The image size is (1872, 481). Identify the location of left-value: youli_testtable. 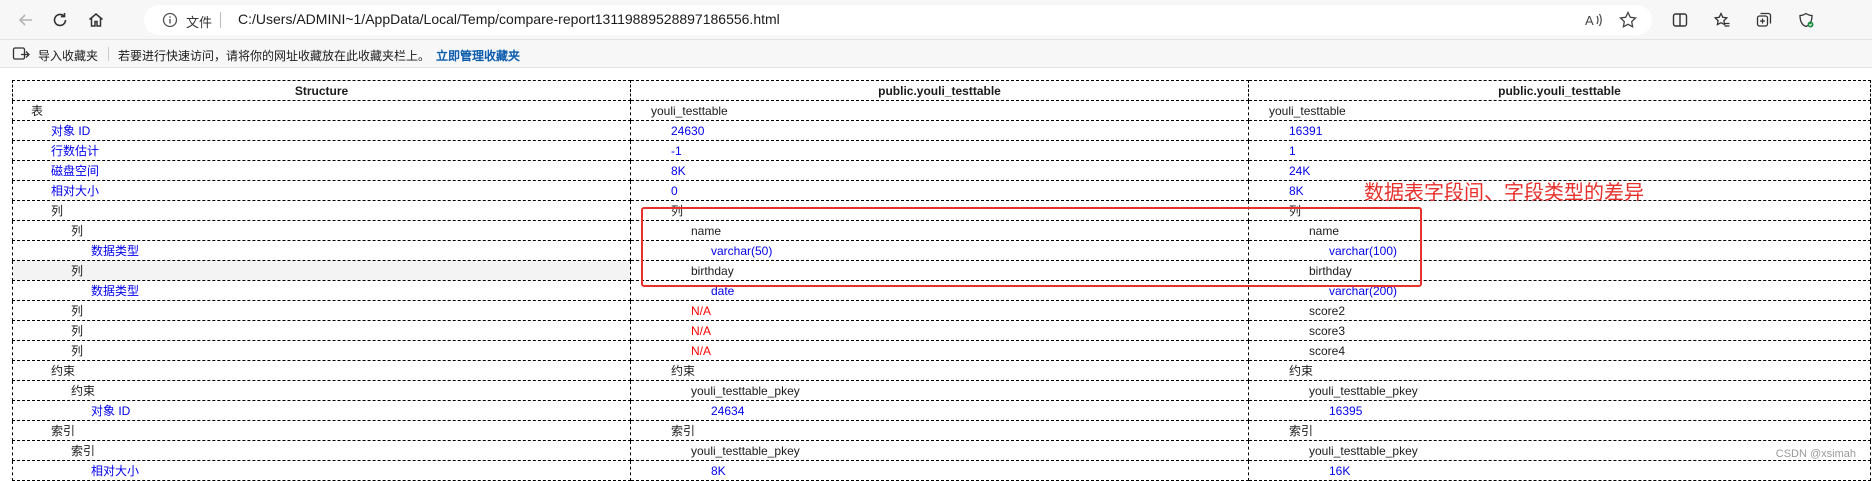
(939, 110).